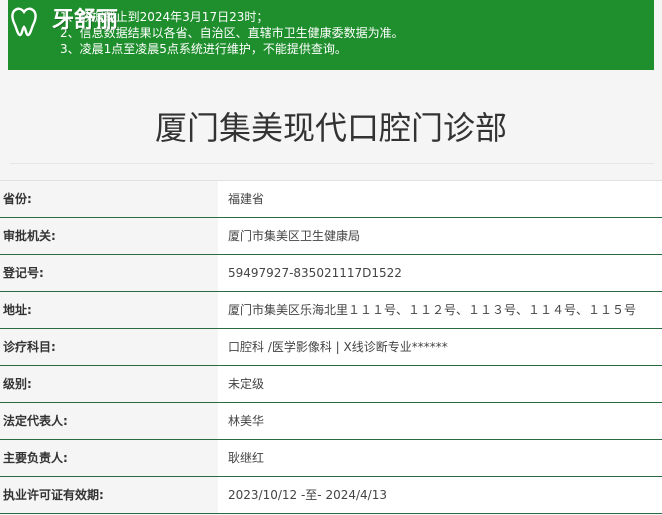 The image size is (662, 515). Describe the element at coordinates (29, 347) in the screenshot. I see `label-departments: 诊疗科目:` at that location.